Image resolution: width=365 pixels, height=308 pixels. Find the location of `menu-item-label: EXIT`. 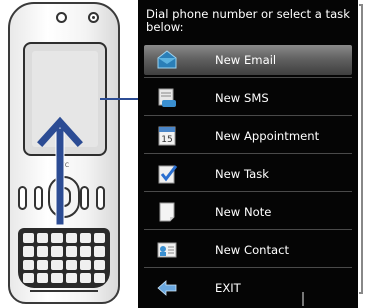

menu-item-label: EXIT is located at coordinates (228, 288).